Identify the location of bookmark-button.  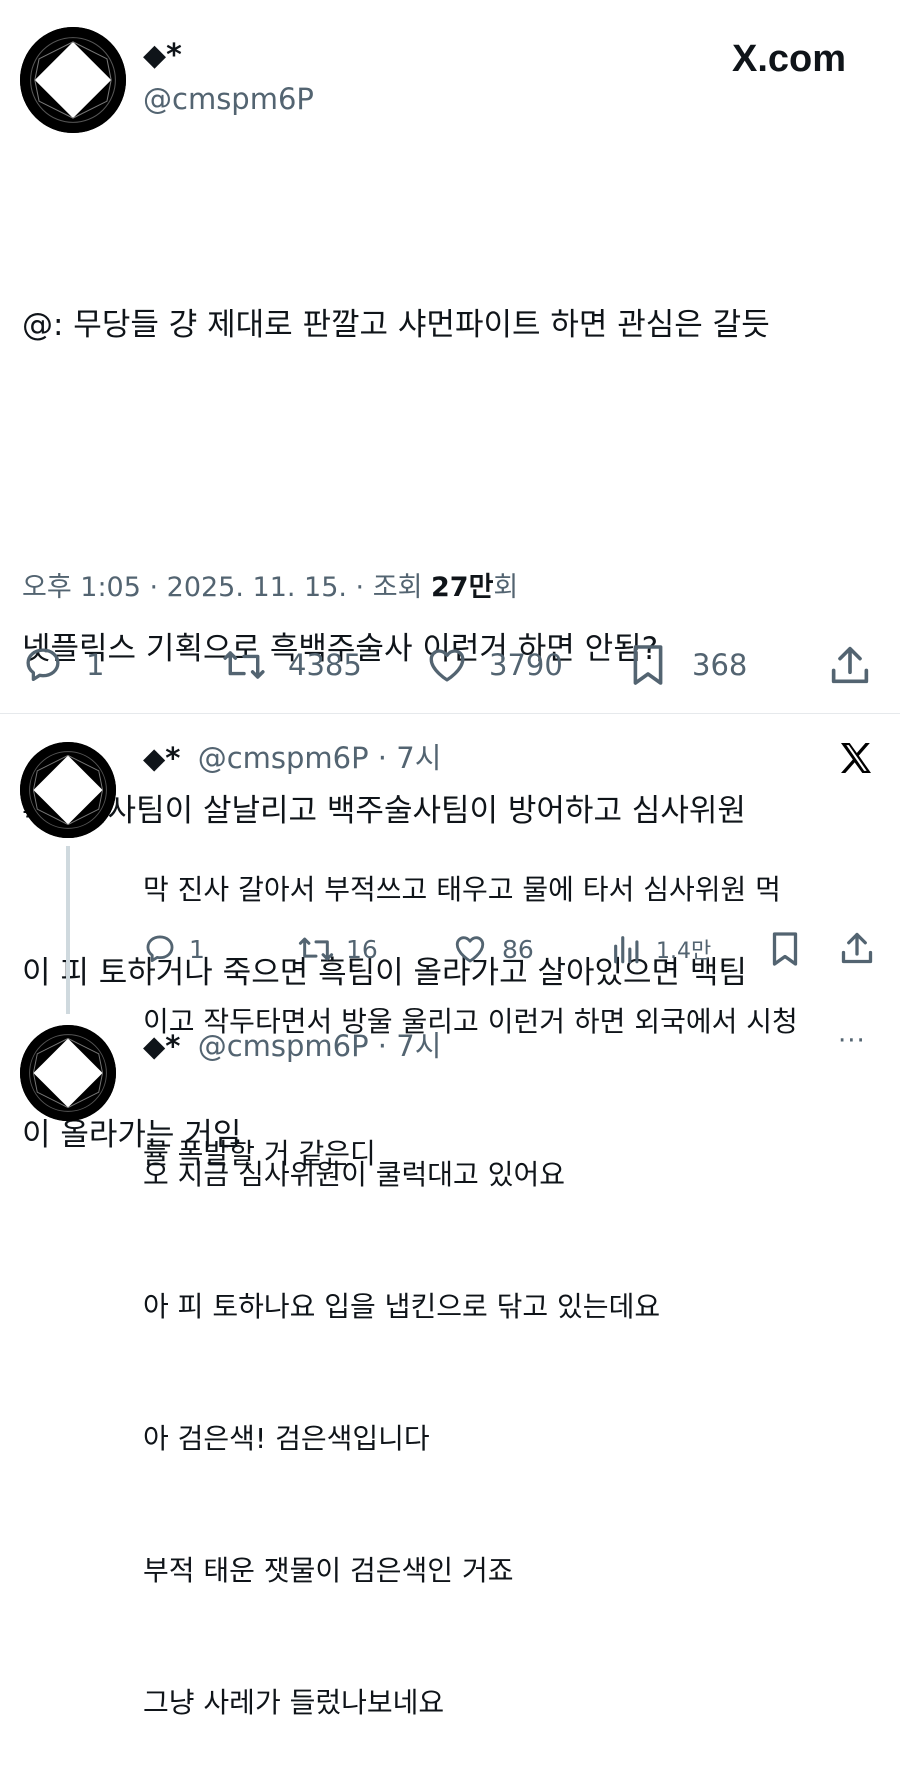
(785, 949).